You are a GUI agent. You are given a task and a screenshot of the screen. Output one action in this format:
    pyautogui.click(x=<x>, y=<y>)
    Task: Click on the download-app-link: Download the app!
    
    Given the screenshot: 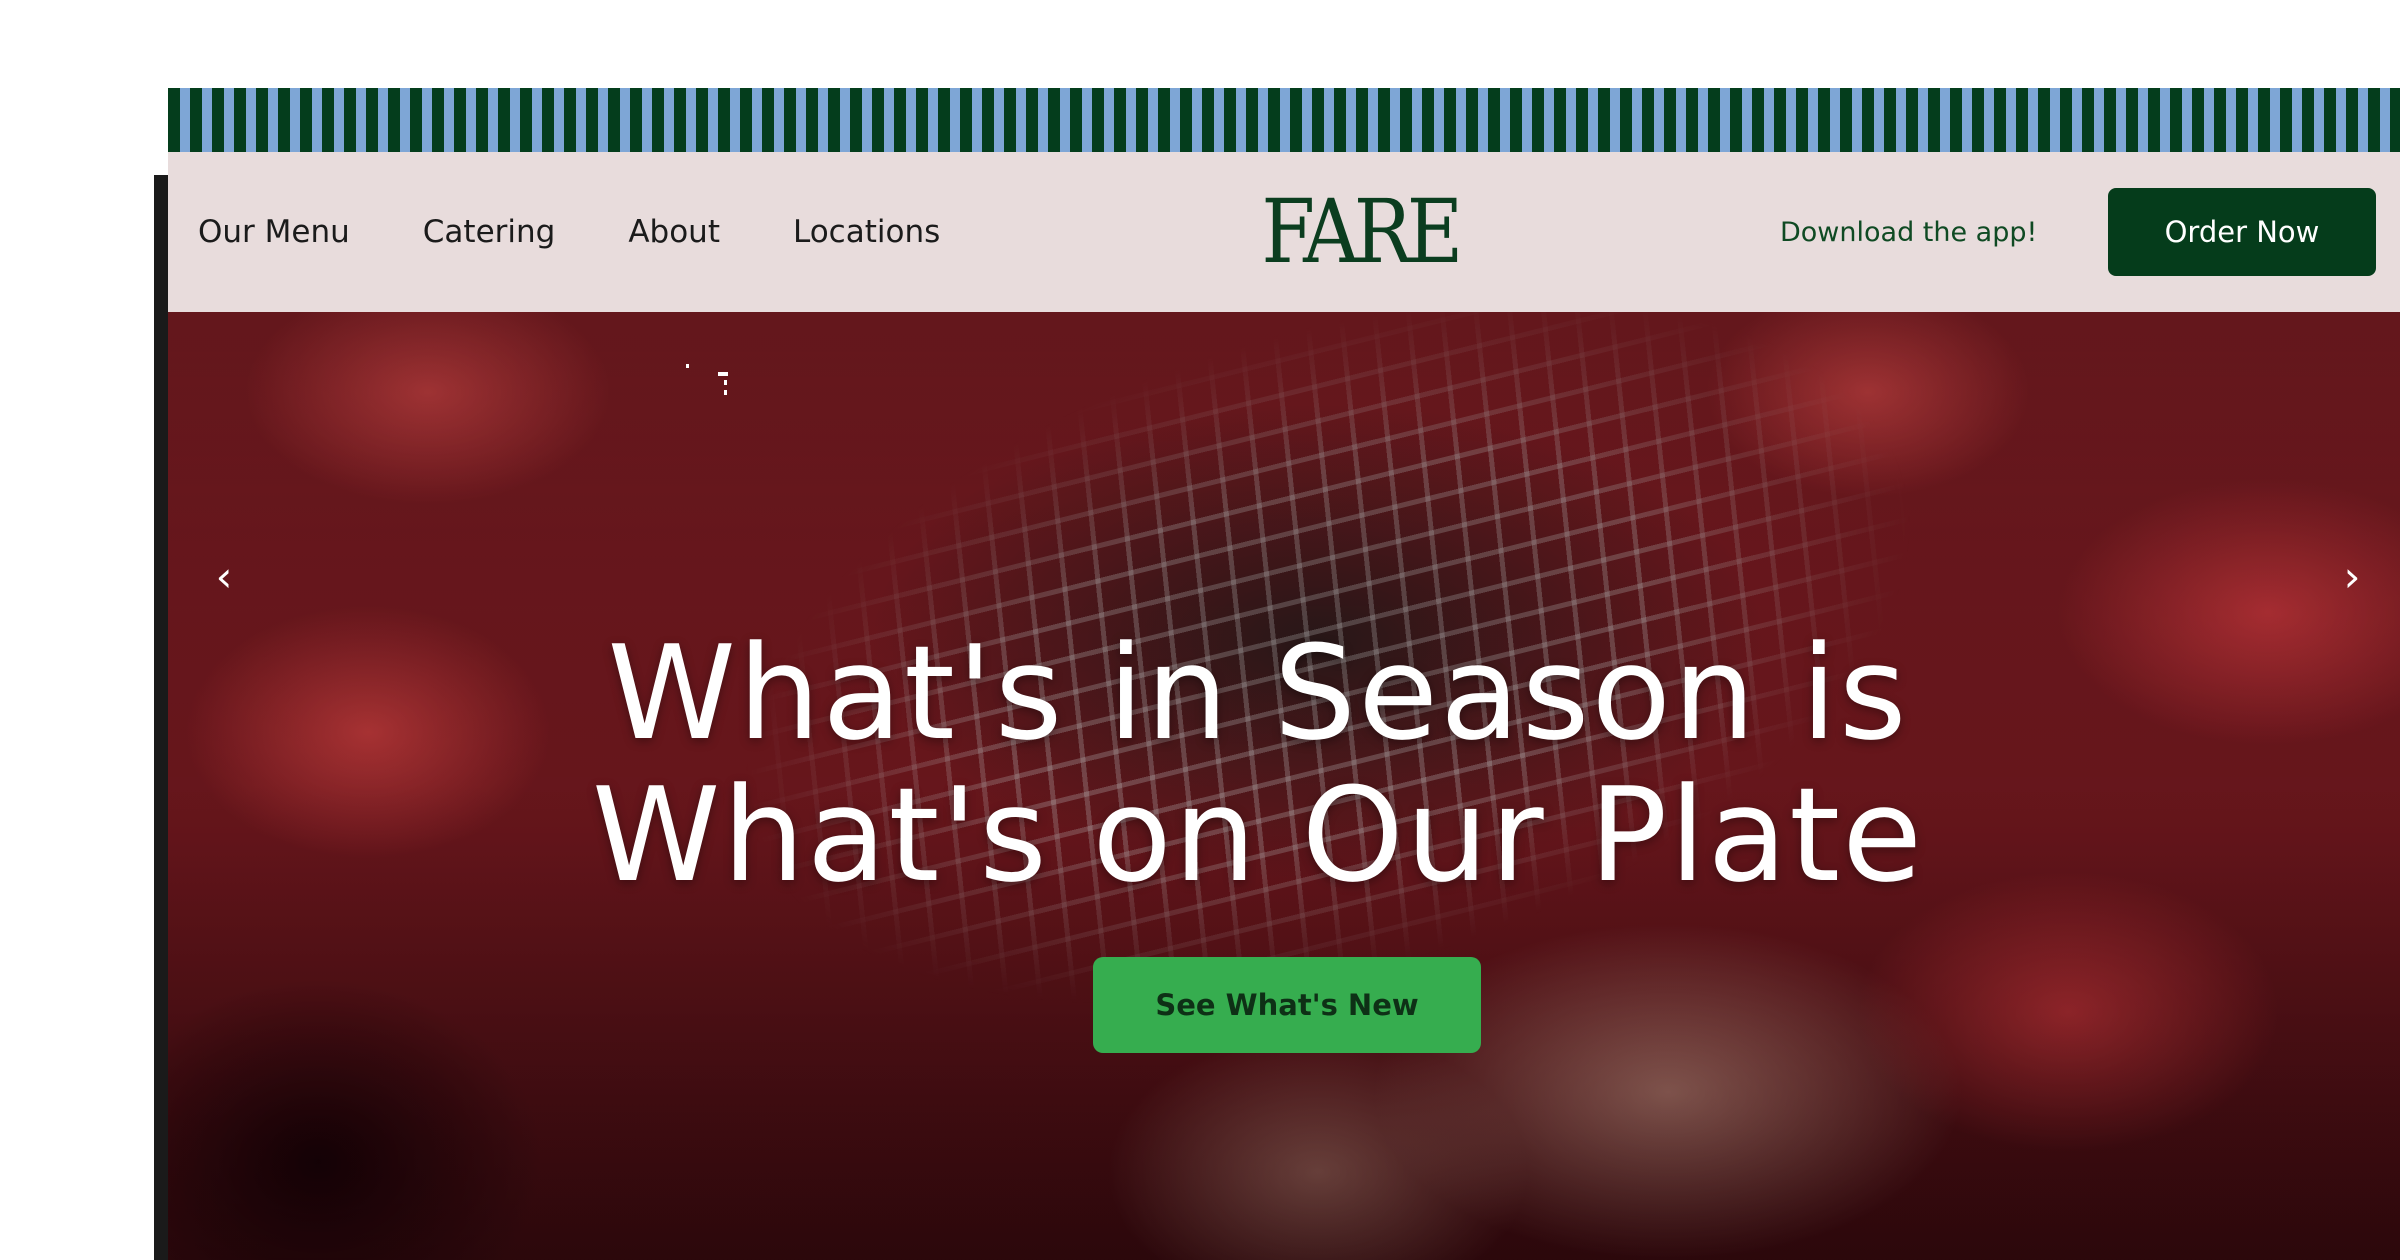 What is the action you would take?
    pyautogui.click(x=1908, y=232)
    